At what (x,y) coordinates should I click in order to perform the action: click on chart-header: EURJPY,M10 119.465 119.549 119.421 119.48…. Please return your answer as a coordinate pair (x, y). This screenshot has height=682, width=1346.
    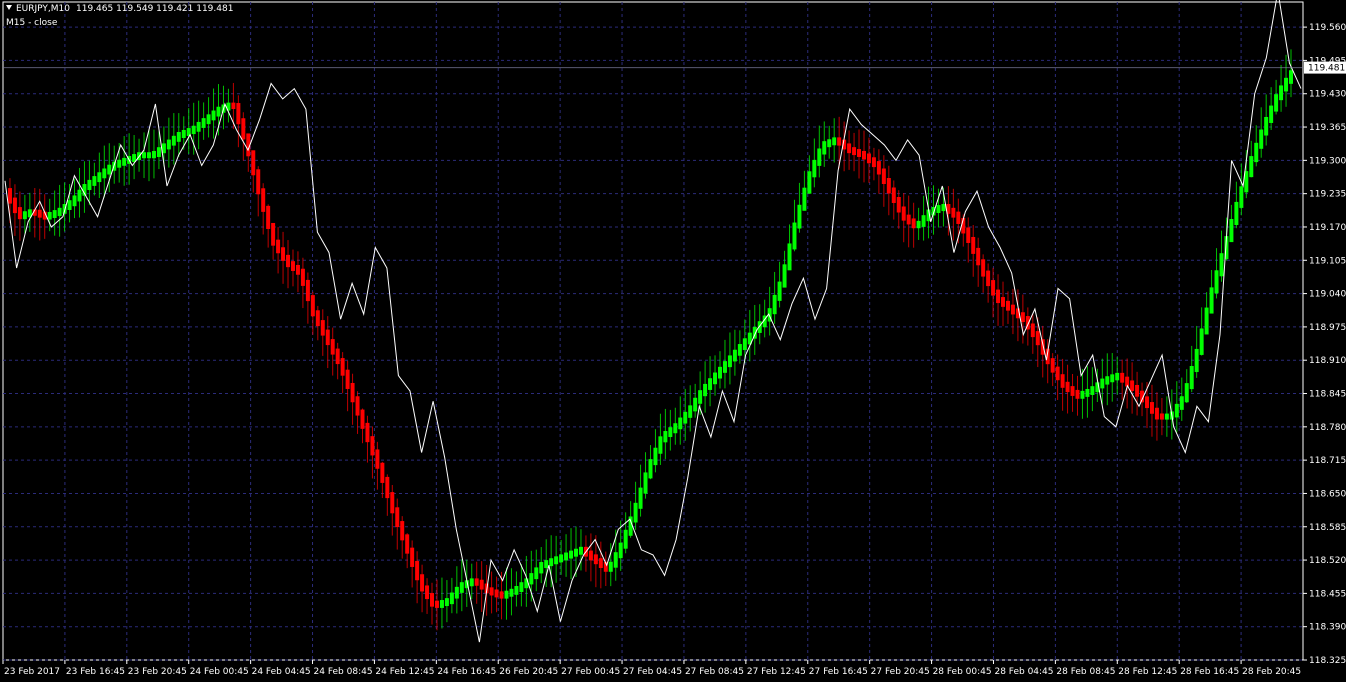
    Looking at the image, I should click on (119, 9).